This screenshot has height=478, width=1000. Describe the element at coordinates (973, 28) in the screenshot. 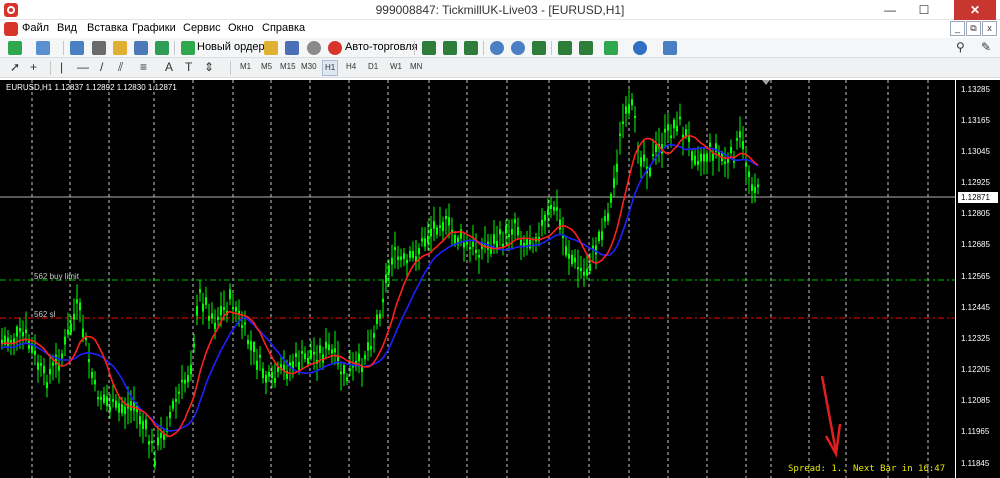

I see `chart-restore-button: ⧉` at that location.